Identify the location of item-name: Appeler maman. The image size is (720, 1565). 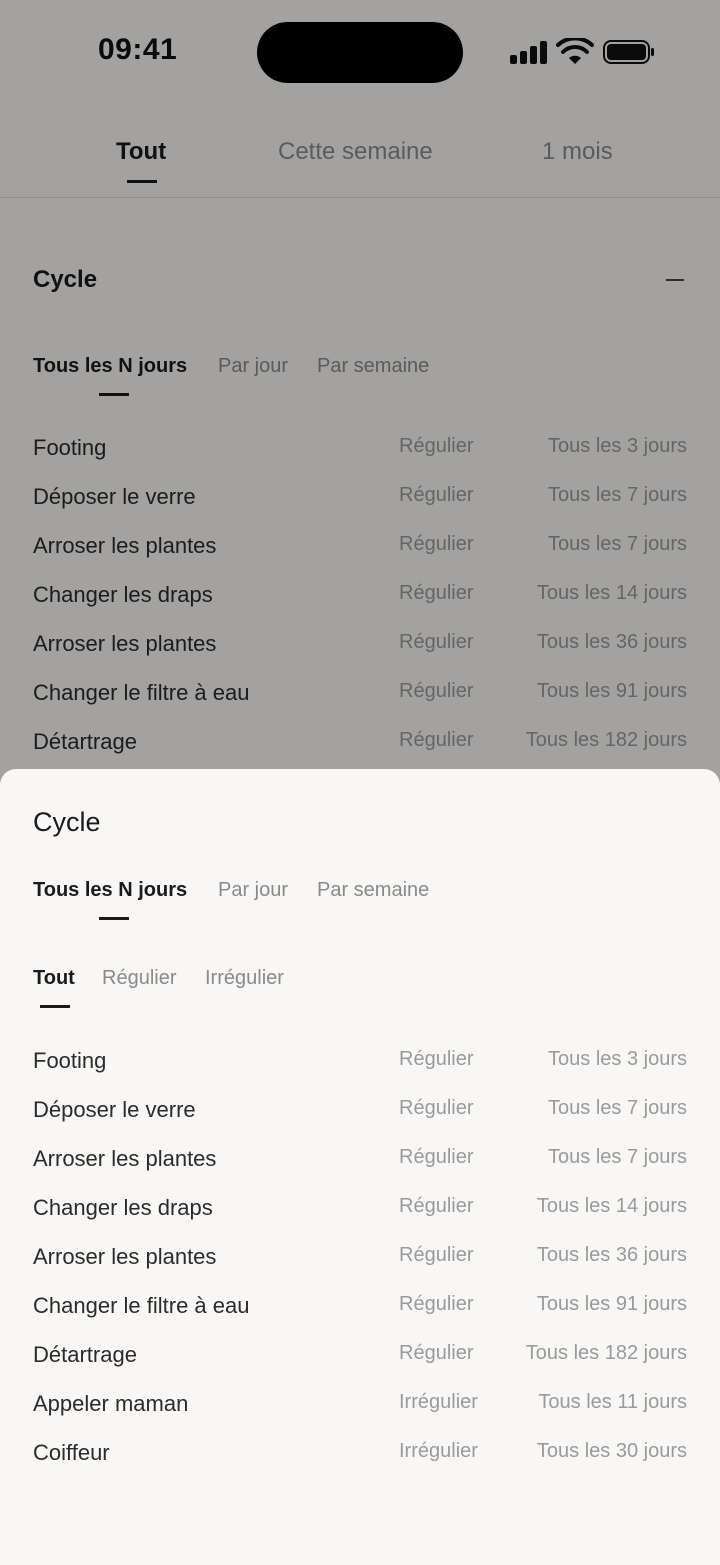
(111, 1403).